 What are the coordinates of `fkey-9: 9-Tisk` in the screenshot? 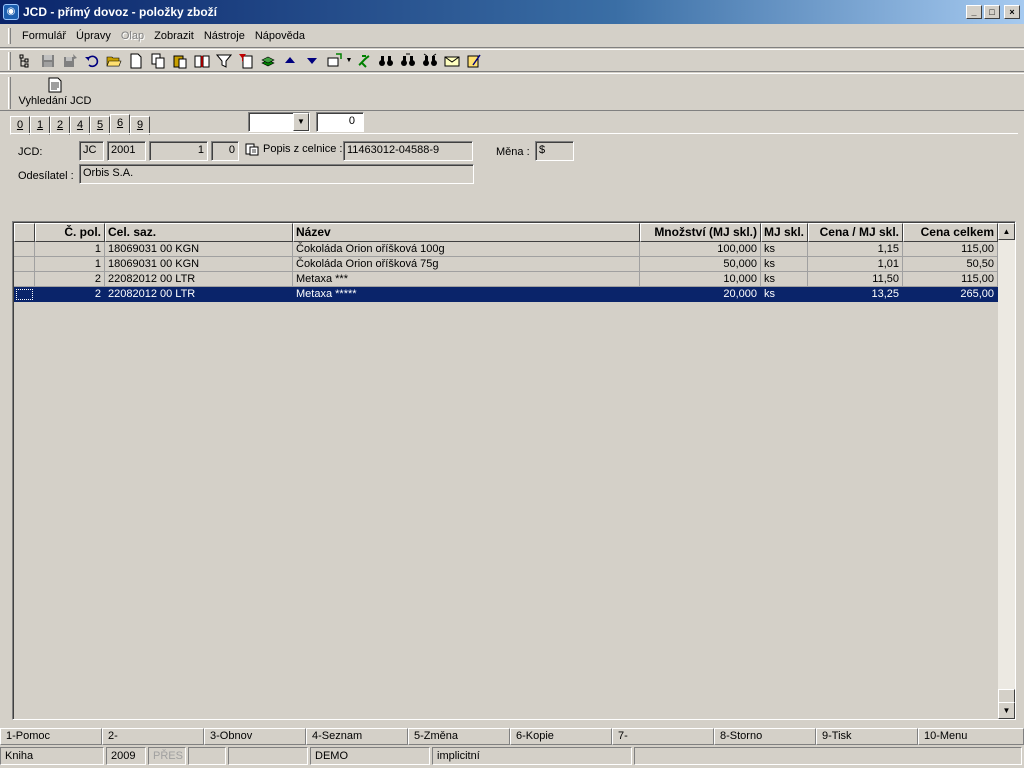 It's located at (867, 736).